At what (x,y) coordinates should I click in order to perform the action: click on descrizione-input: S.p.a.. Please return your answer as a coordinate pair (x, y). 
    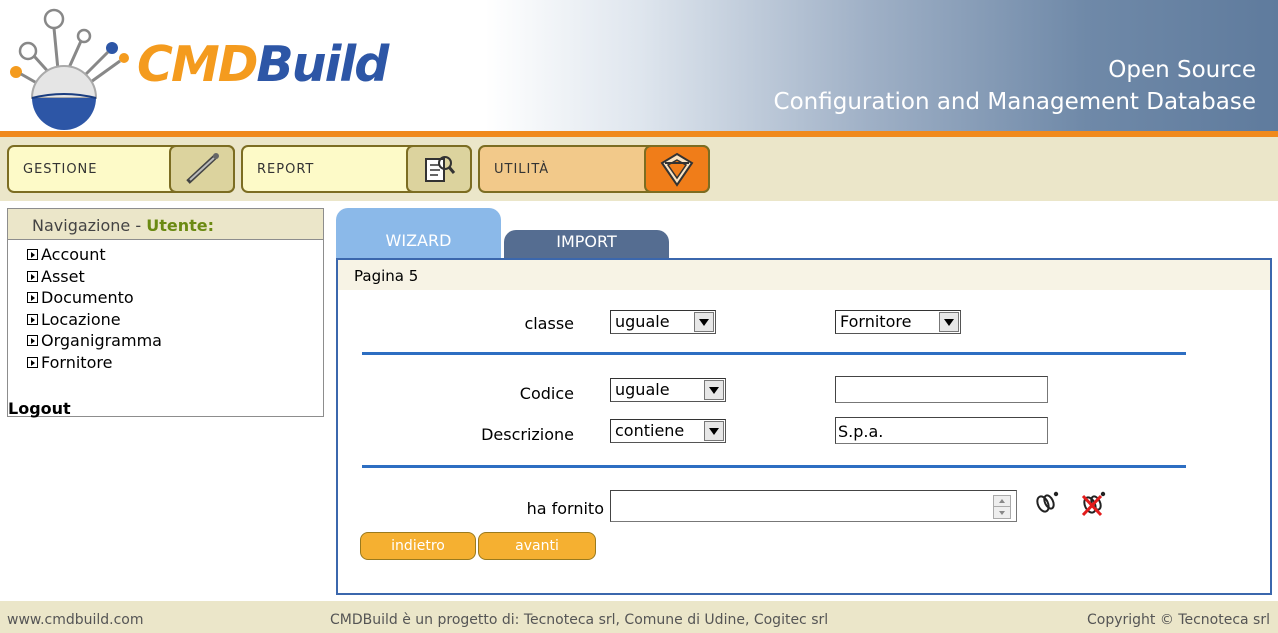
    Looking at the image, I should click on (941, 430).